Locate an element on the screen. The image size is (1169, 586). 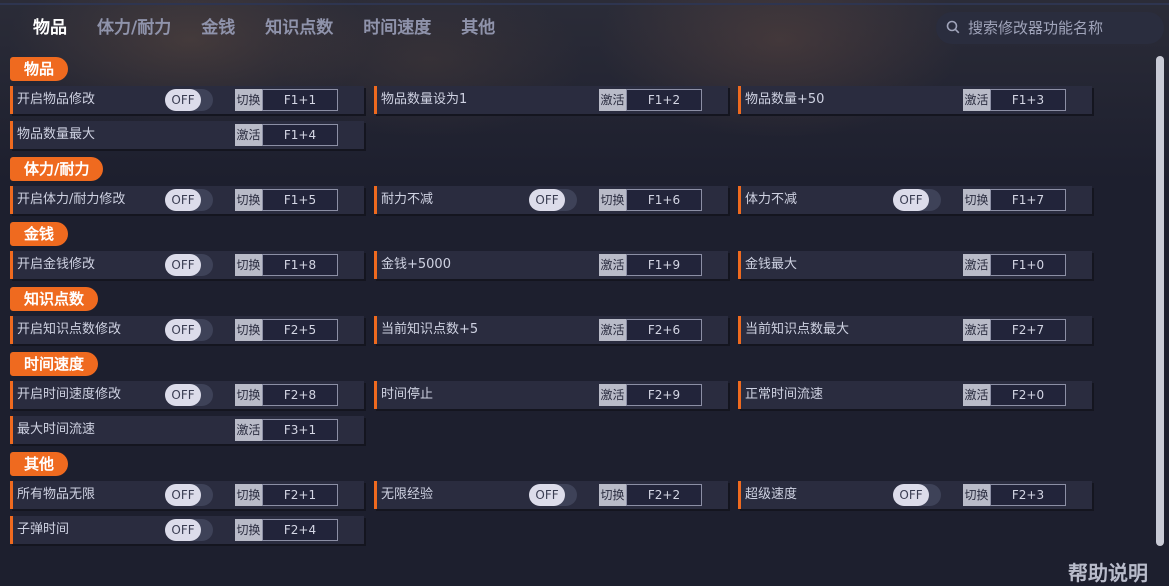
hotkey-field: F2+5 is located at coordinates (300, 330).